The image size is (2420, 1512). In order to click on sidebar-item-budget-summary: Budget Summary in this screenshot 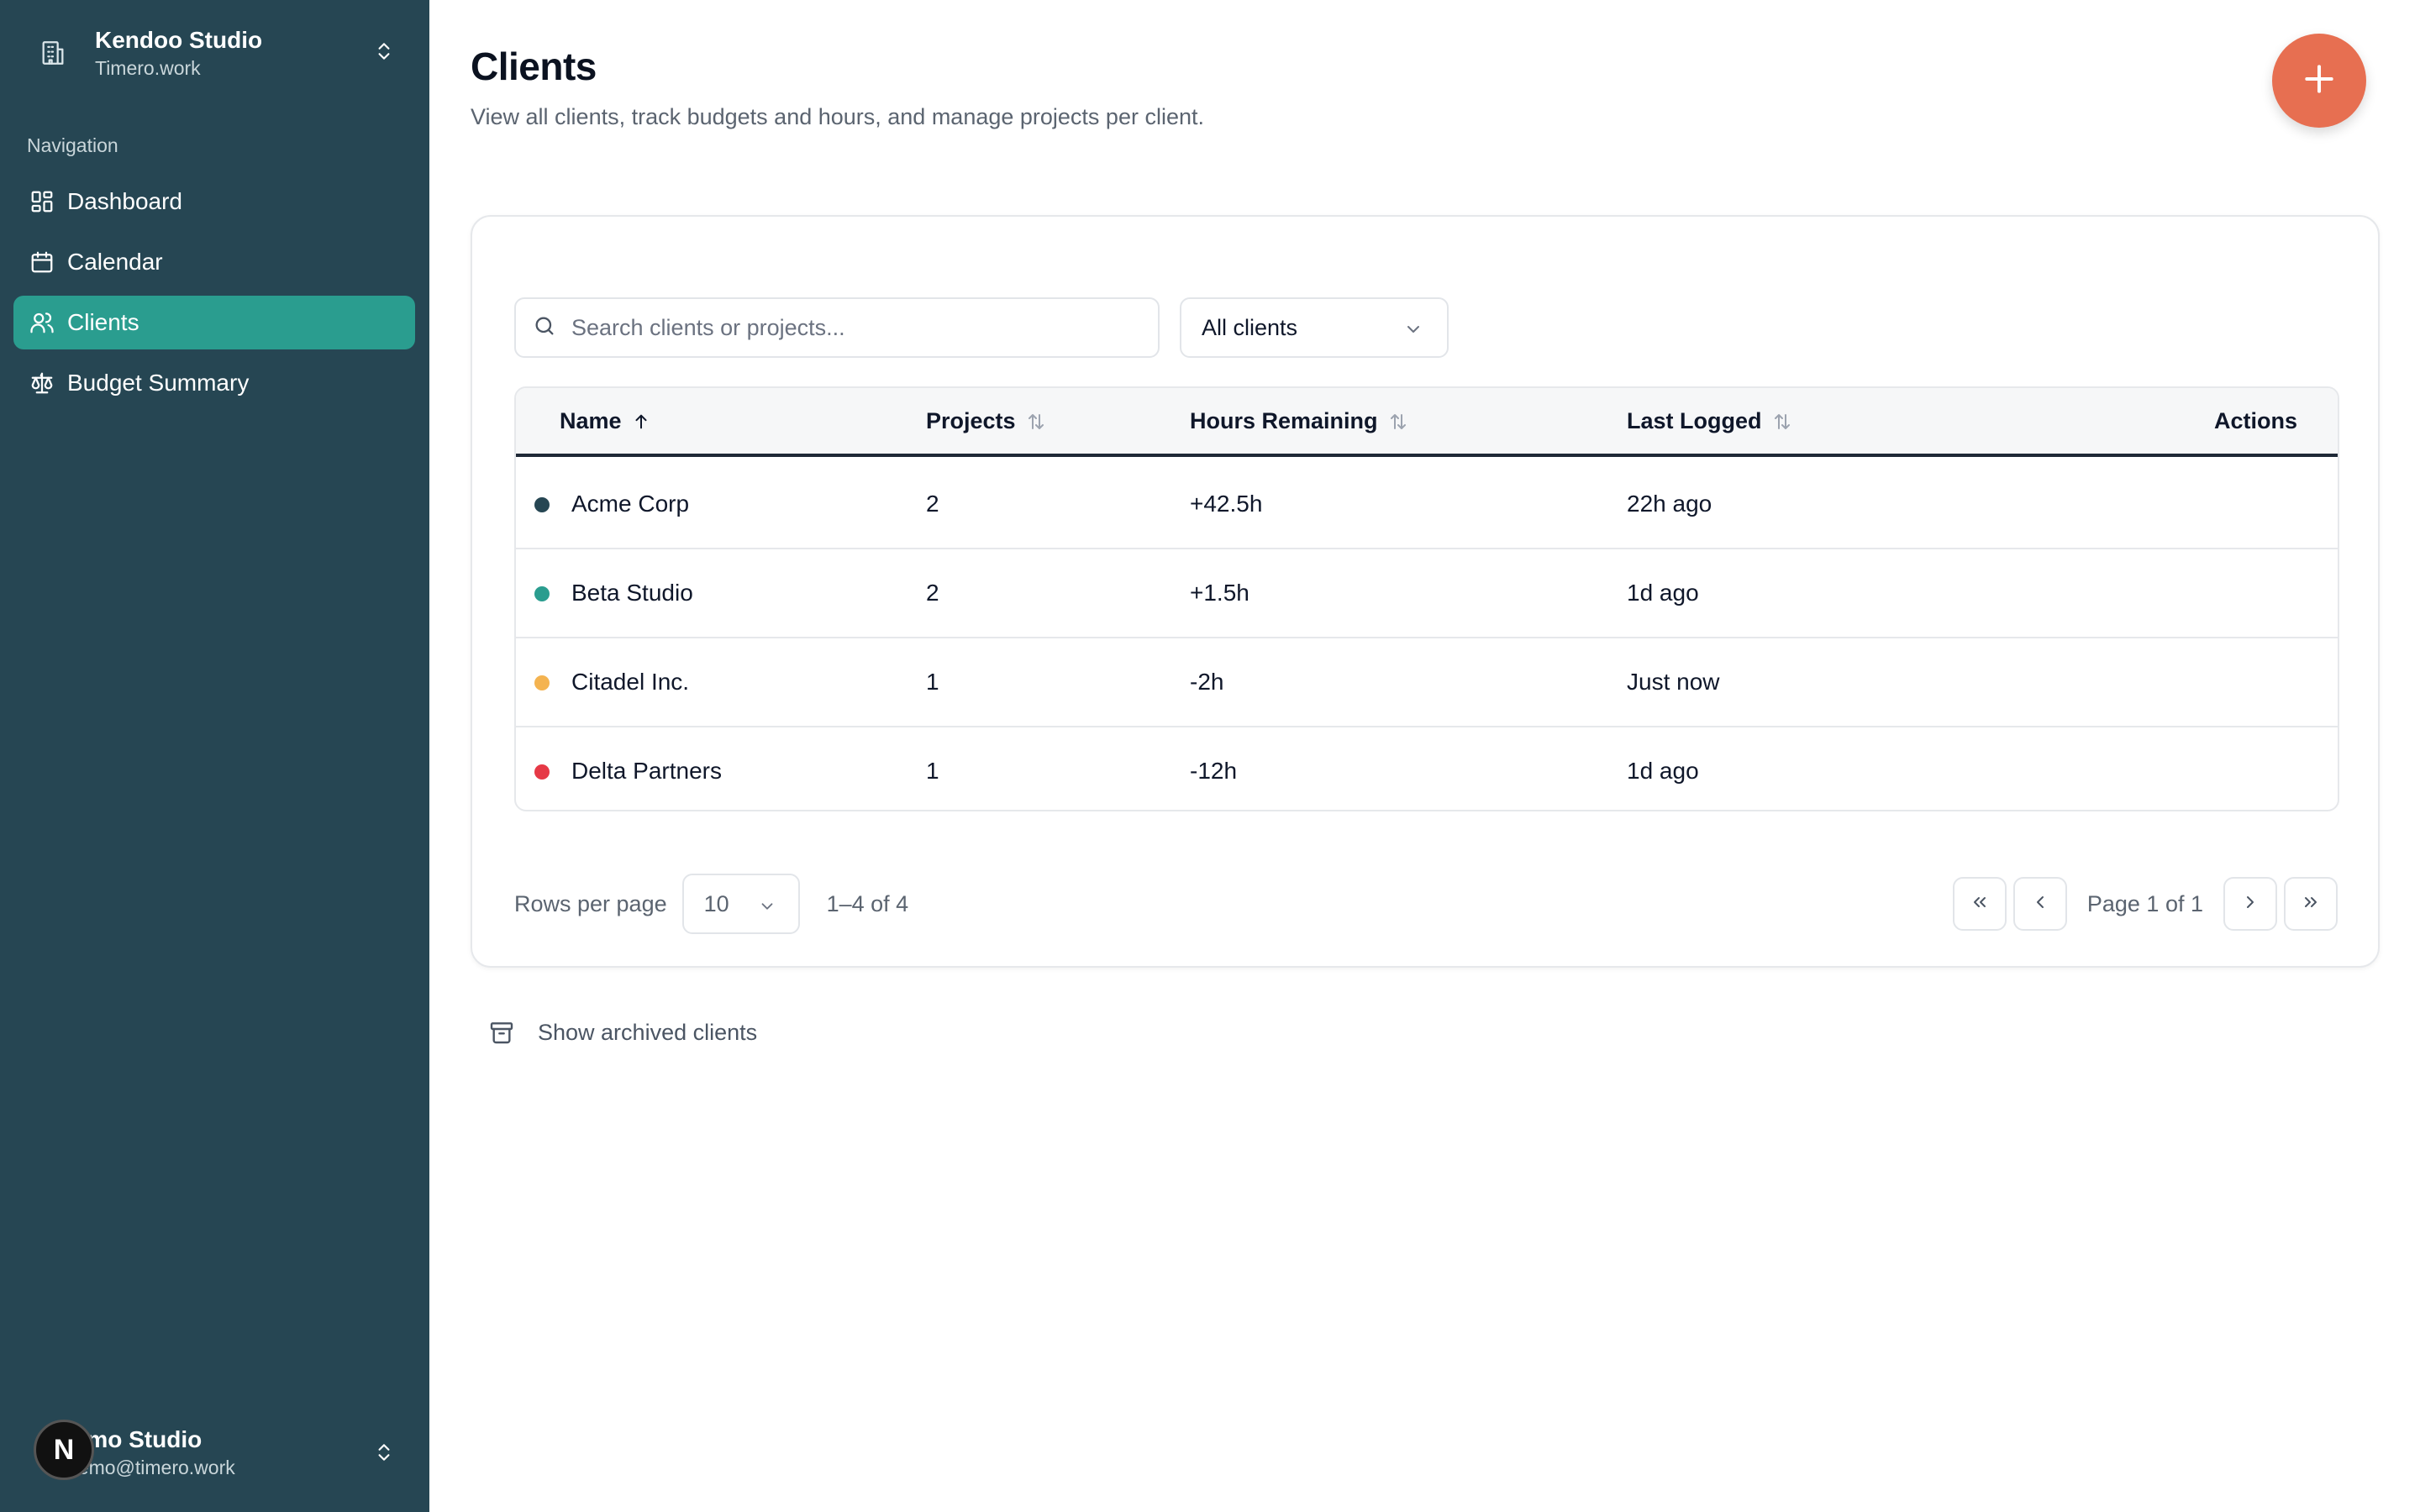, I will do `click(214, 383)`.